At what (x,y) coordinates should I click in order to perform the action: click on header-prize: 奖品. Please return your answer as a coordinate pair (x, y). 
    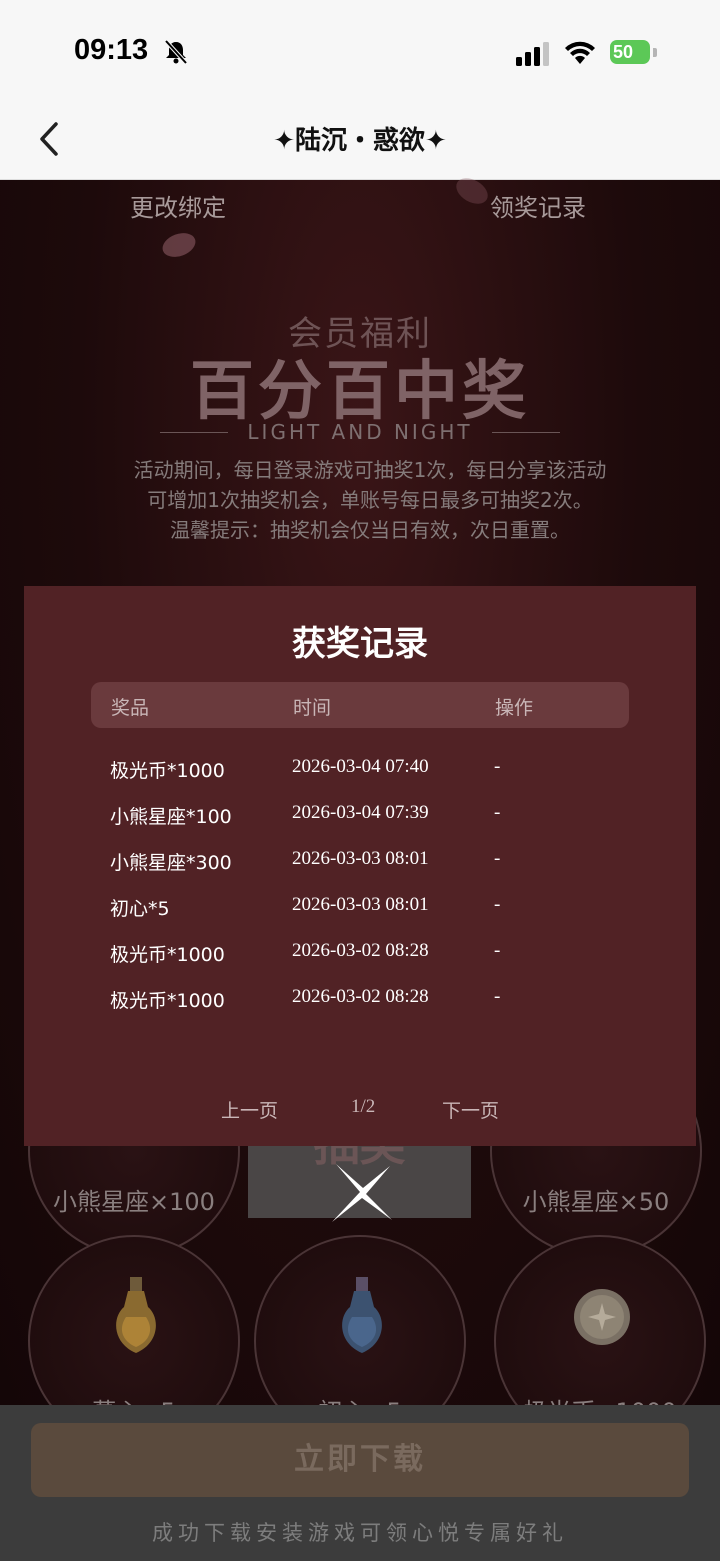
    Looking at the image, I should click on (130, 708).